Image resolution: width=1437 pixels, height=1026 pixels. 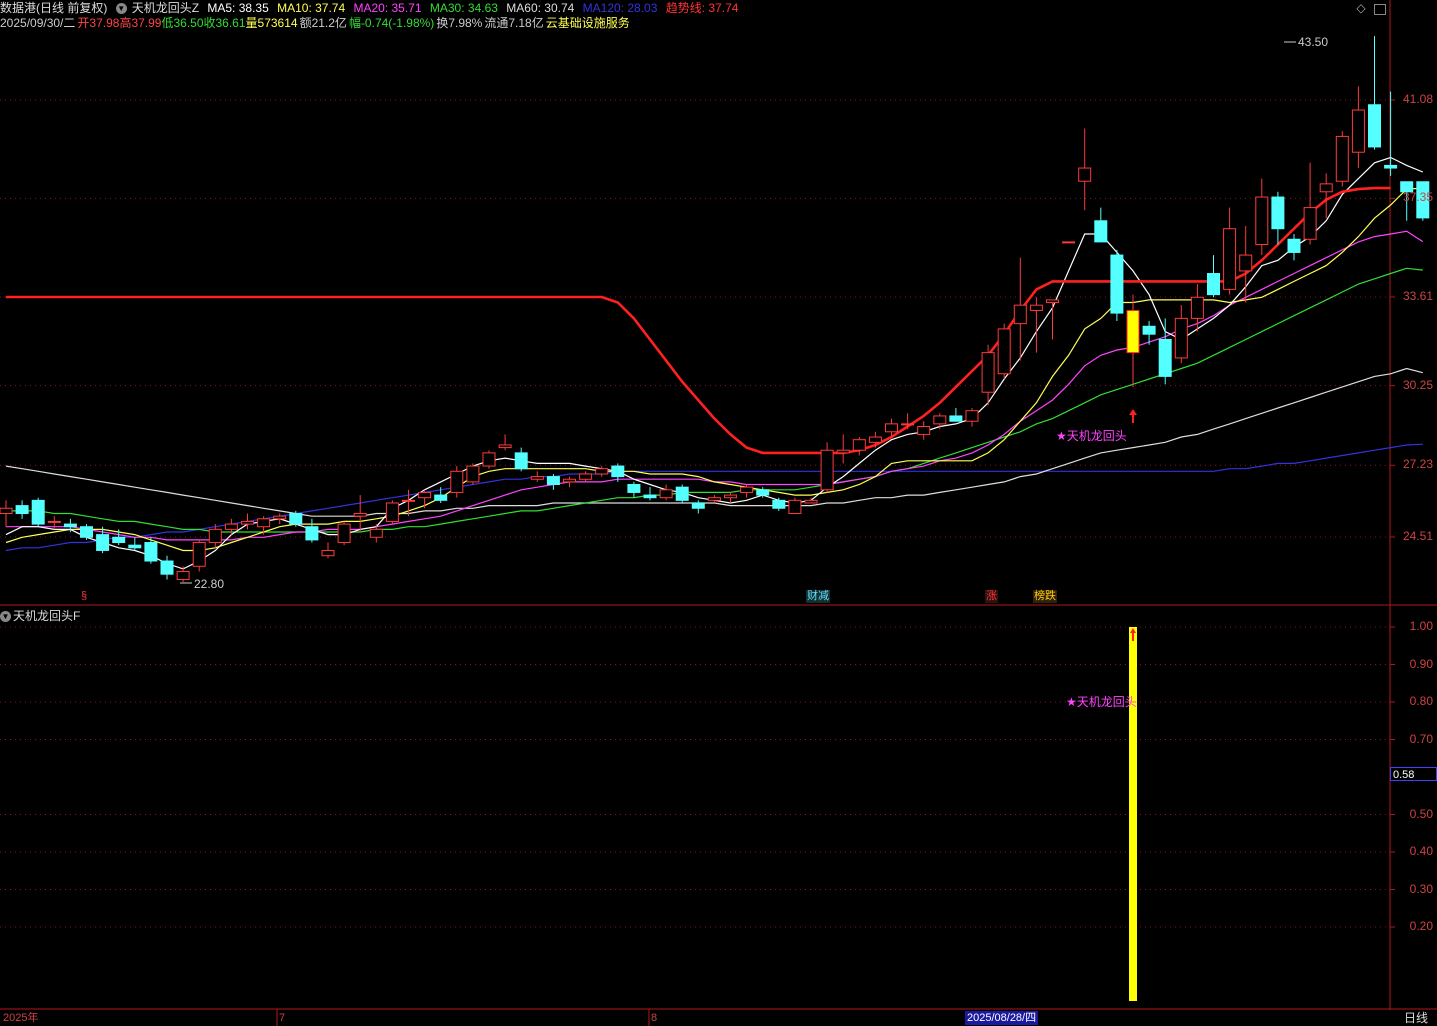 I want to click on chevron-down-icon: ▼, so click(x=5, y=617).